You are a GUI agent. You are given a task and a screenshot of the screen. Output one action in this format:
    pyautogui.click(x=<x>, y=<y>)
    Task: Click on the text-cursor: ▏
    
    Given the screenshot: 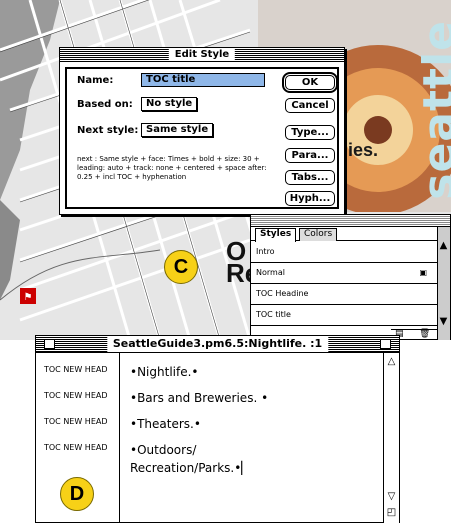 What is the action you would take?
    pyautogui.click(x=246, y=468)
    